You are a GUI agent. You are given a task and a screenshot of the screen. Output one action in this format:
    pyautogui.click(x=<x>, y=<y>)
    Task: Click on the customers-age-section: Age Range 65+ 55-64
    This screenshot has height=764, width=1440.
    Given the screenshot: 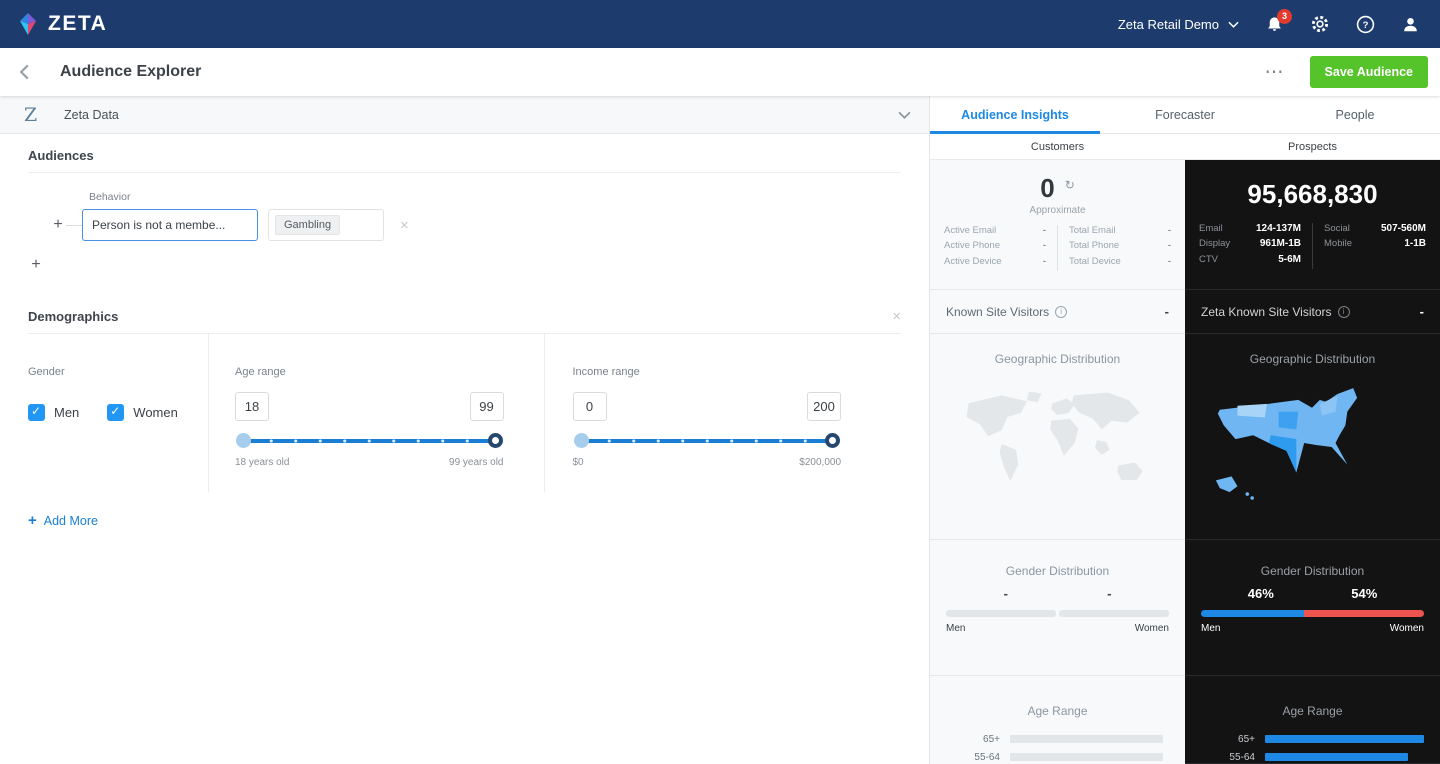 What is the action you would take?
    pyautogui.click(x=1057, y=720)
    